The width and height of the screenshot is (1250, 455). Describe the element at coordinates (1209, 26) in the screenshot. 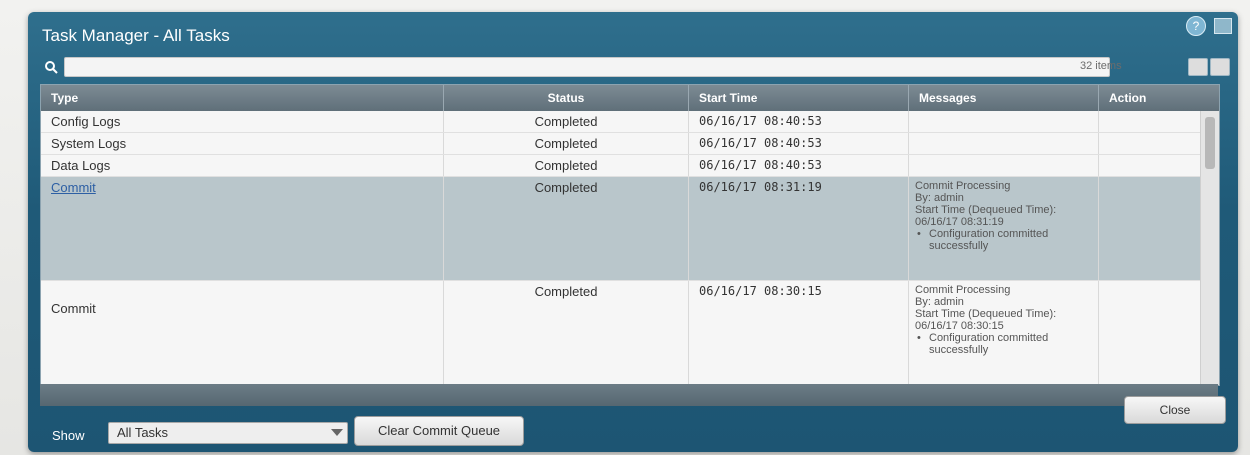

I see `window-controls: ?` at that location.